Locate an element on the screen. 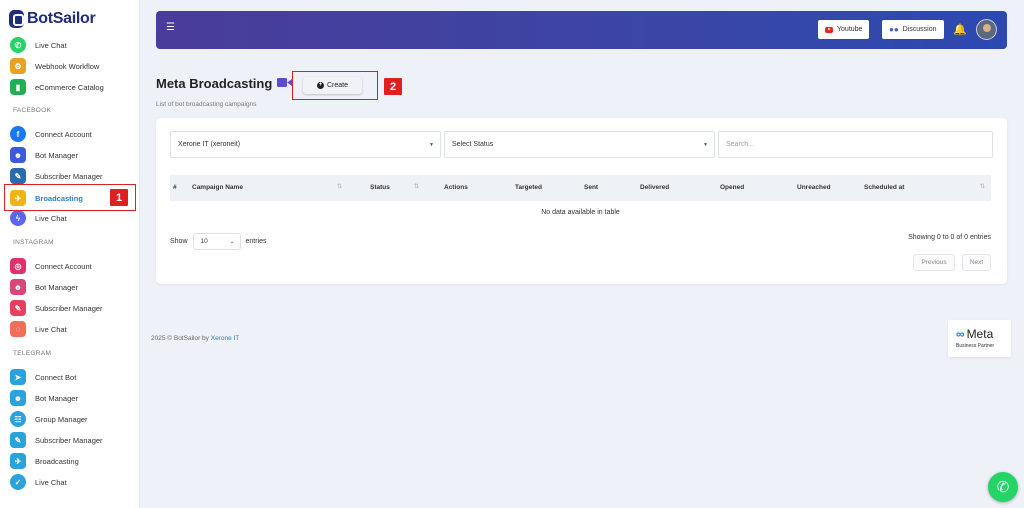 This screenshot has width=1024, height=508. sidebar-item-fb-connect-account: f Connect Account is located at coordinates (51, 134).